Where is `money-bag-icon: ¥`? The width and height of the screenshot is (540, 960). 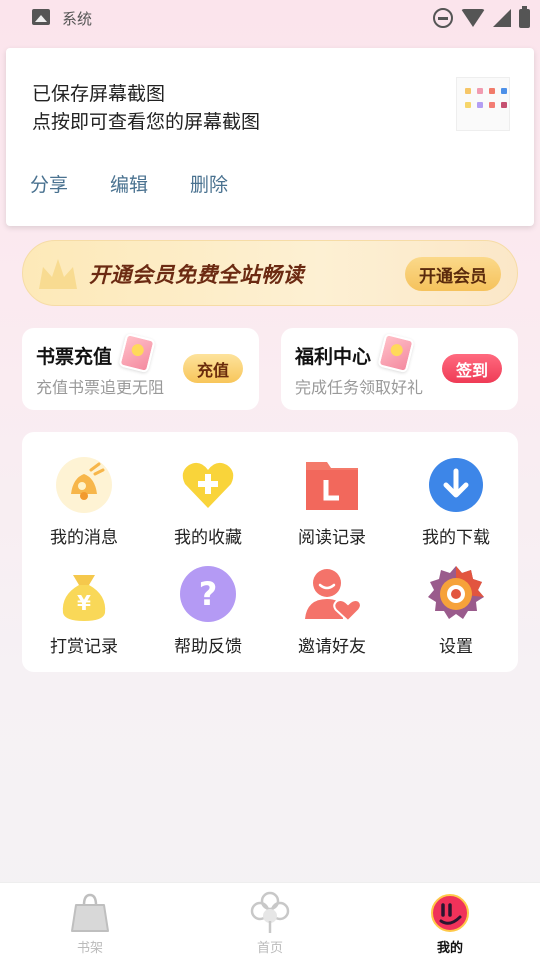 money-bag-icon: ¥ is located at coordinates (84, 598).